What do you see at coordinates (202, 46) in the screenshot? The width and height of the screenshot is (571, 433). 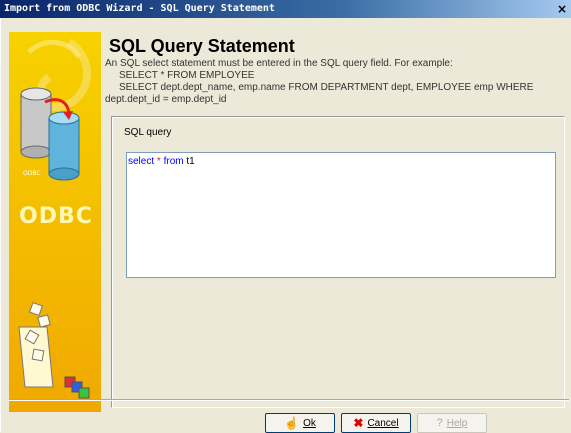 I see `page-title: SQL Query Statement` at bounding box center [202, 46].